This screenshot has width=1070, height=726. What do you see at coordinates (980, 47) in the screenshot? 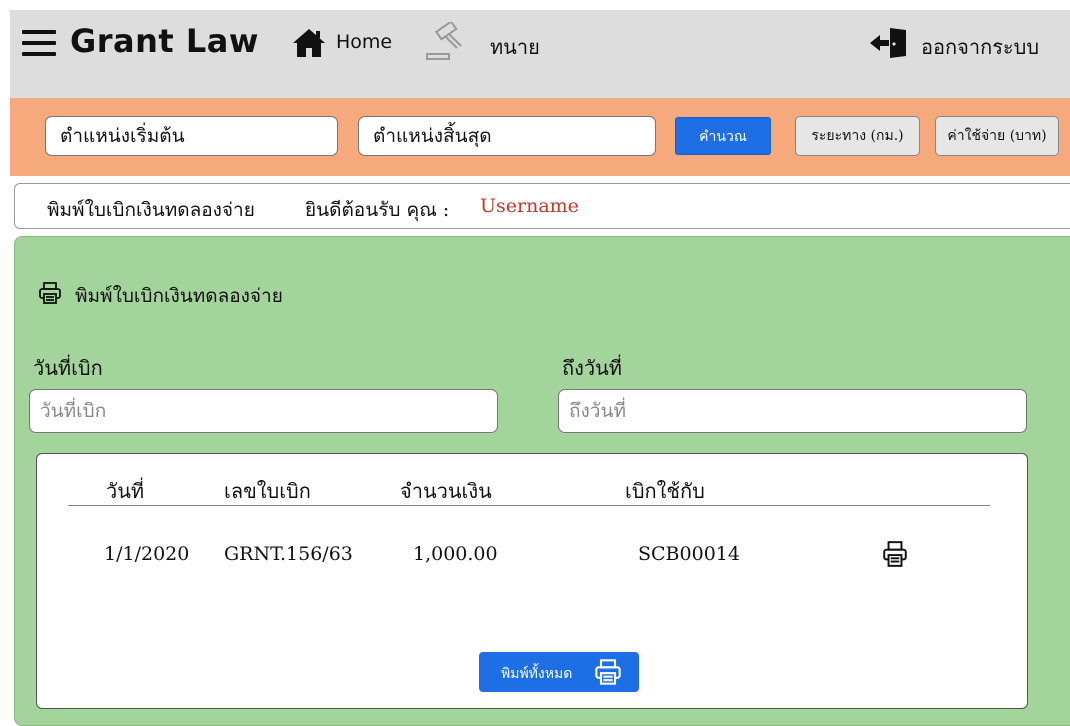
I see `logout-link: ออกจากระบบ` at bounding box center [980, 47].